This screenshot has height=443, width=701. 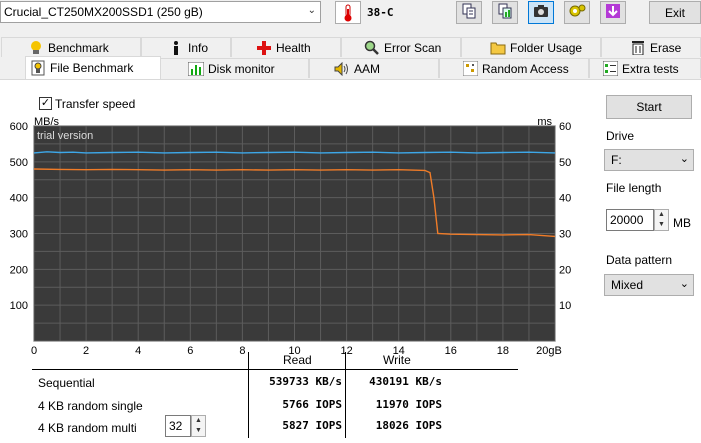 I want to click on write-header: Write, so click(x=397, y=360).